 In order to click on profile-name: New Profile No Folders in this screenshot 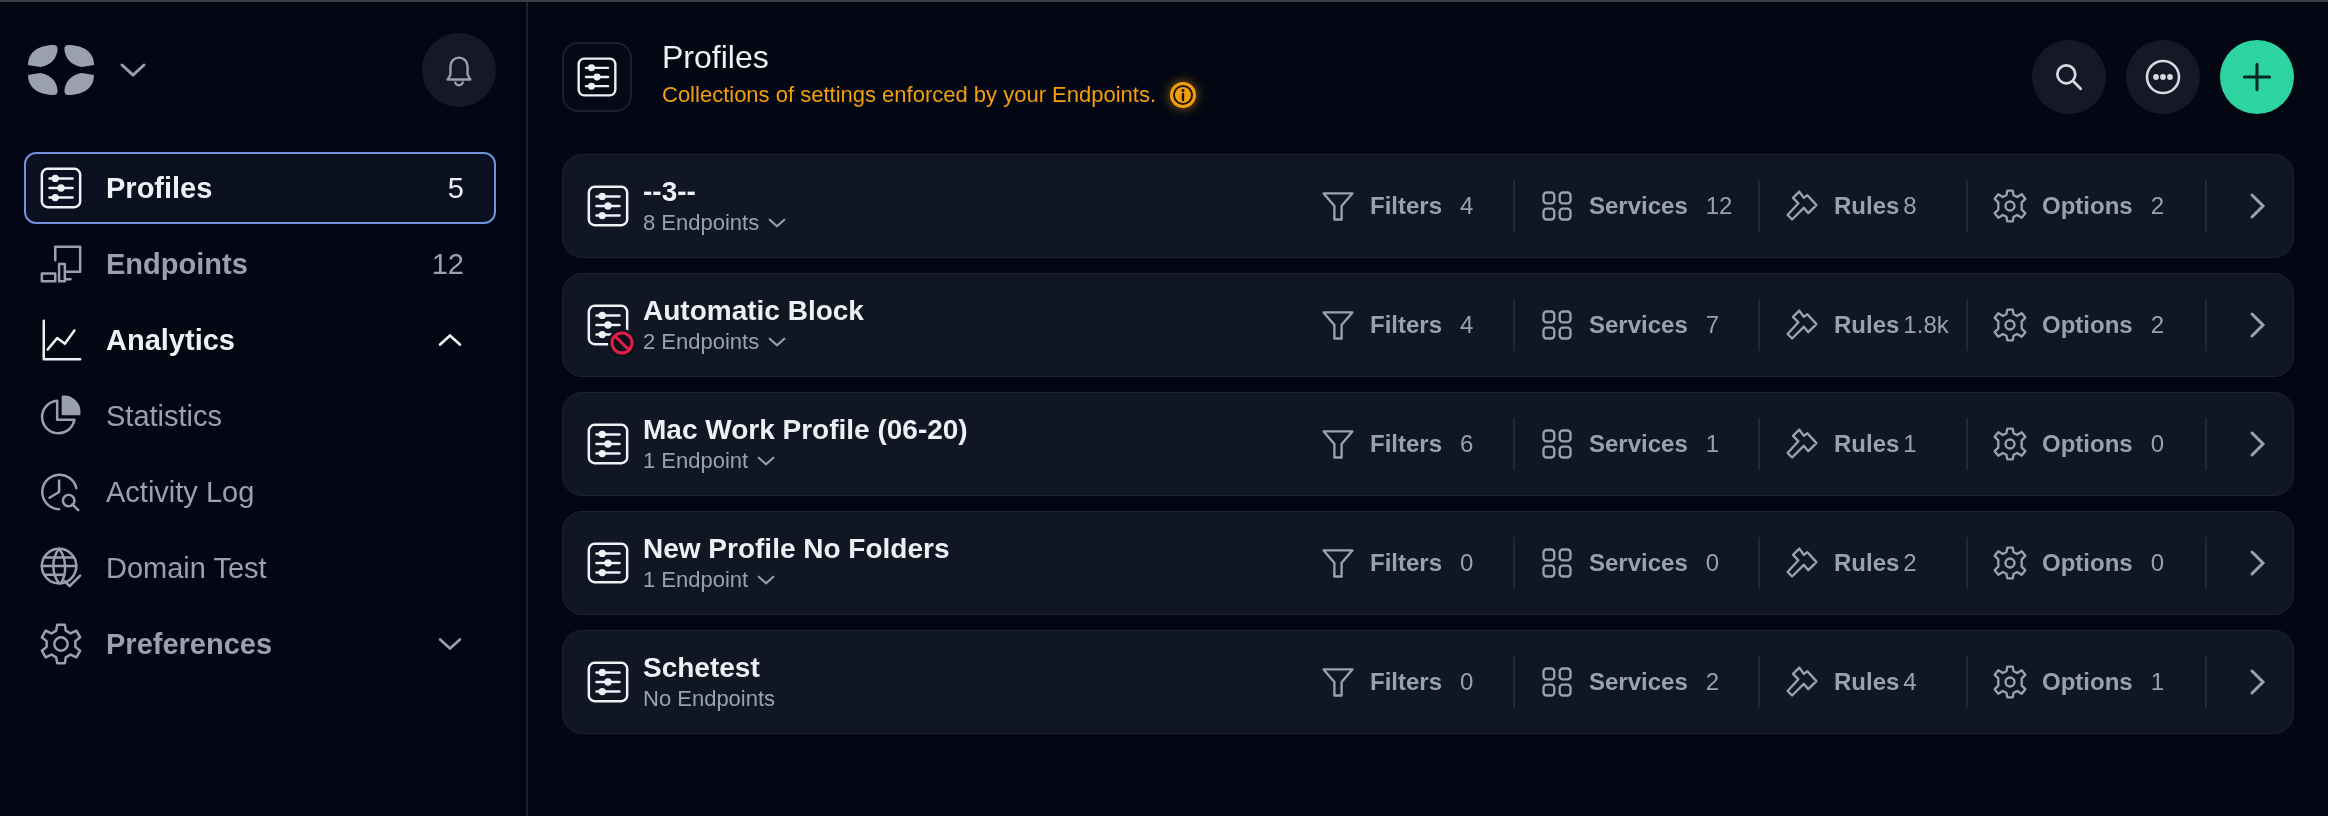, I will do `click(796, 549)`.